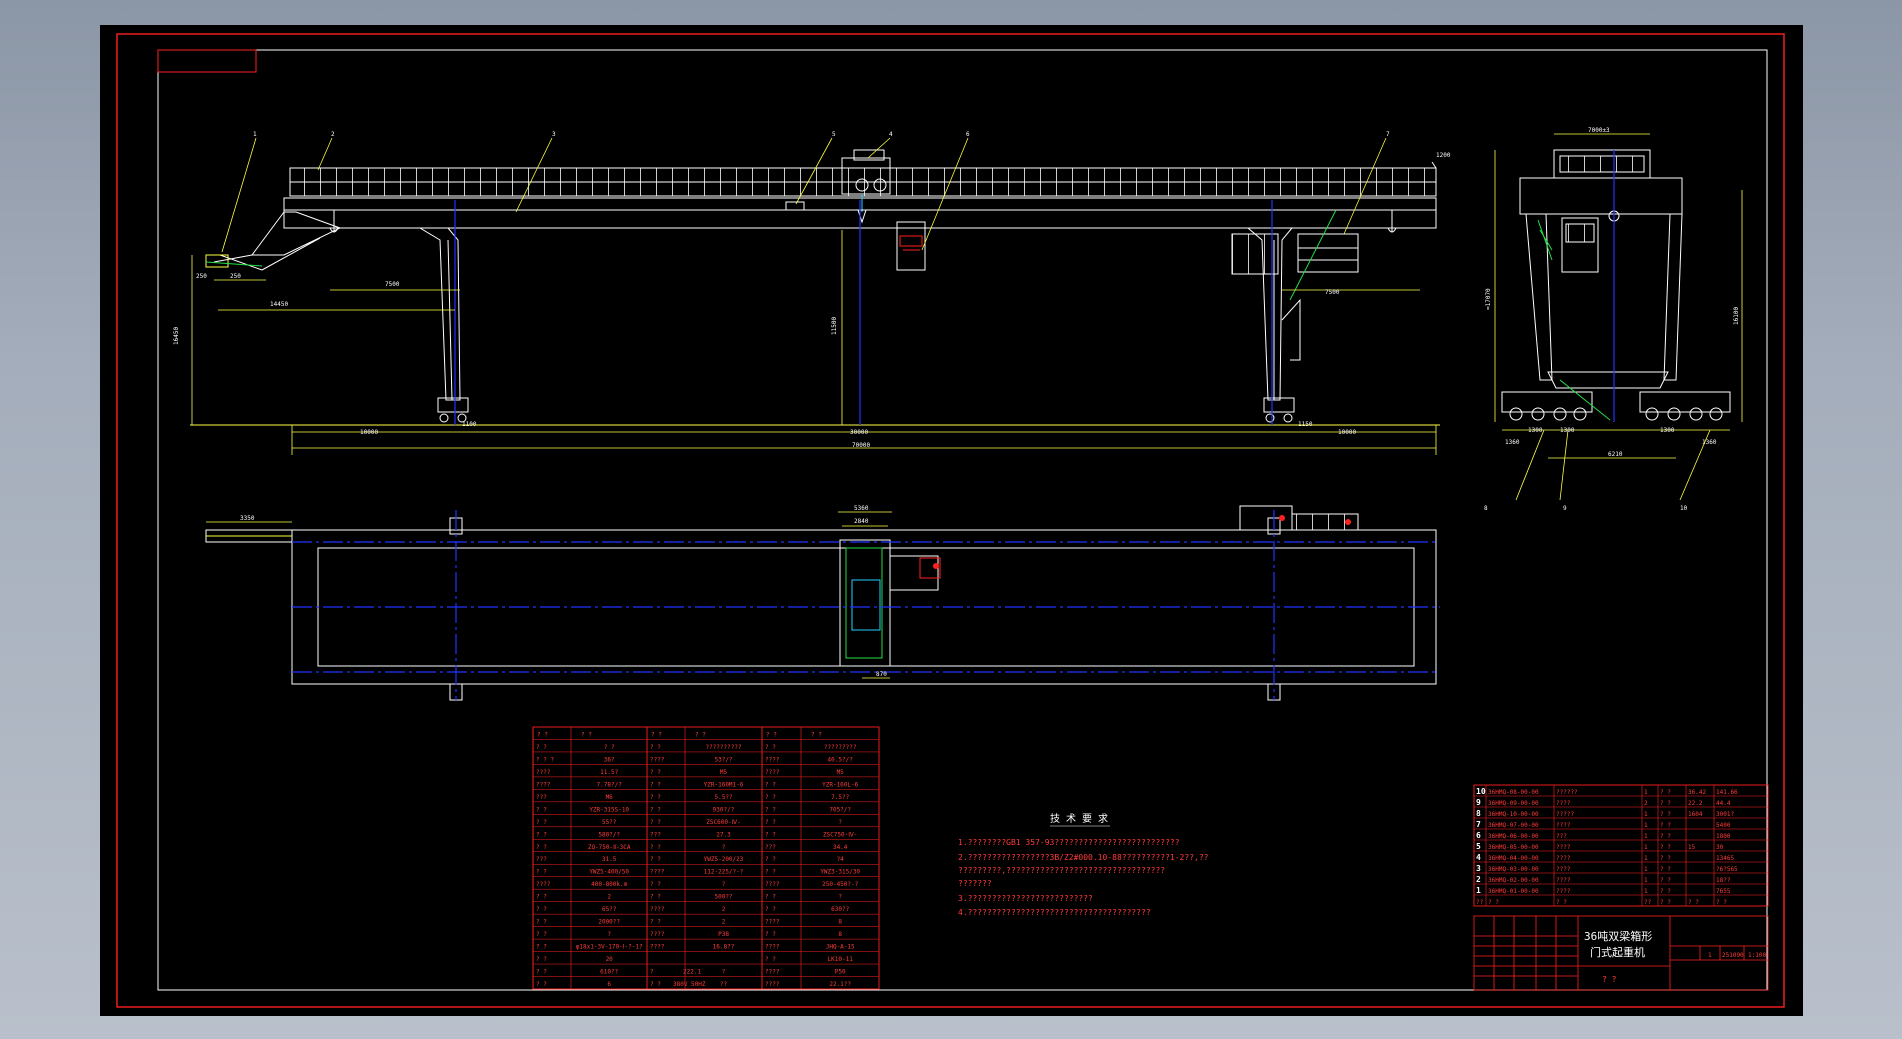 The height and width of the screenshot is (1039, 1902). I want to click on param-value: 27.3, so click(723, 834).